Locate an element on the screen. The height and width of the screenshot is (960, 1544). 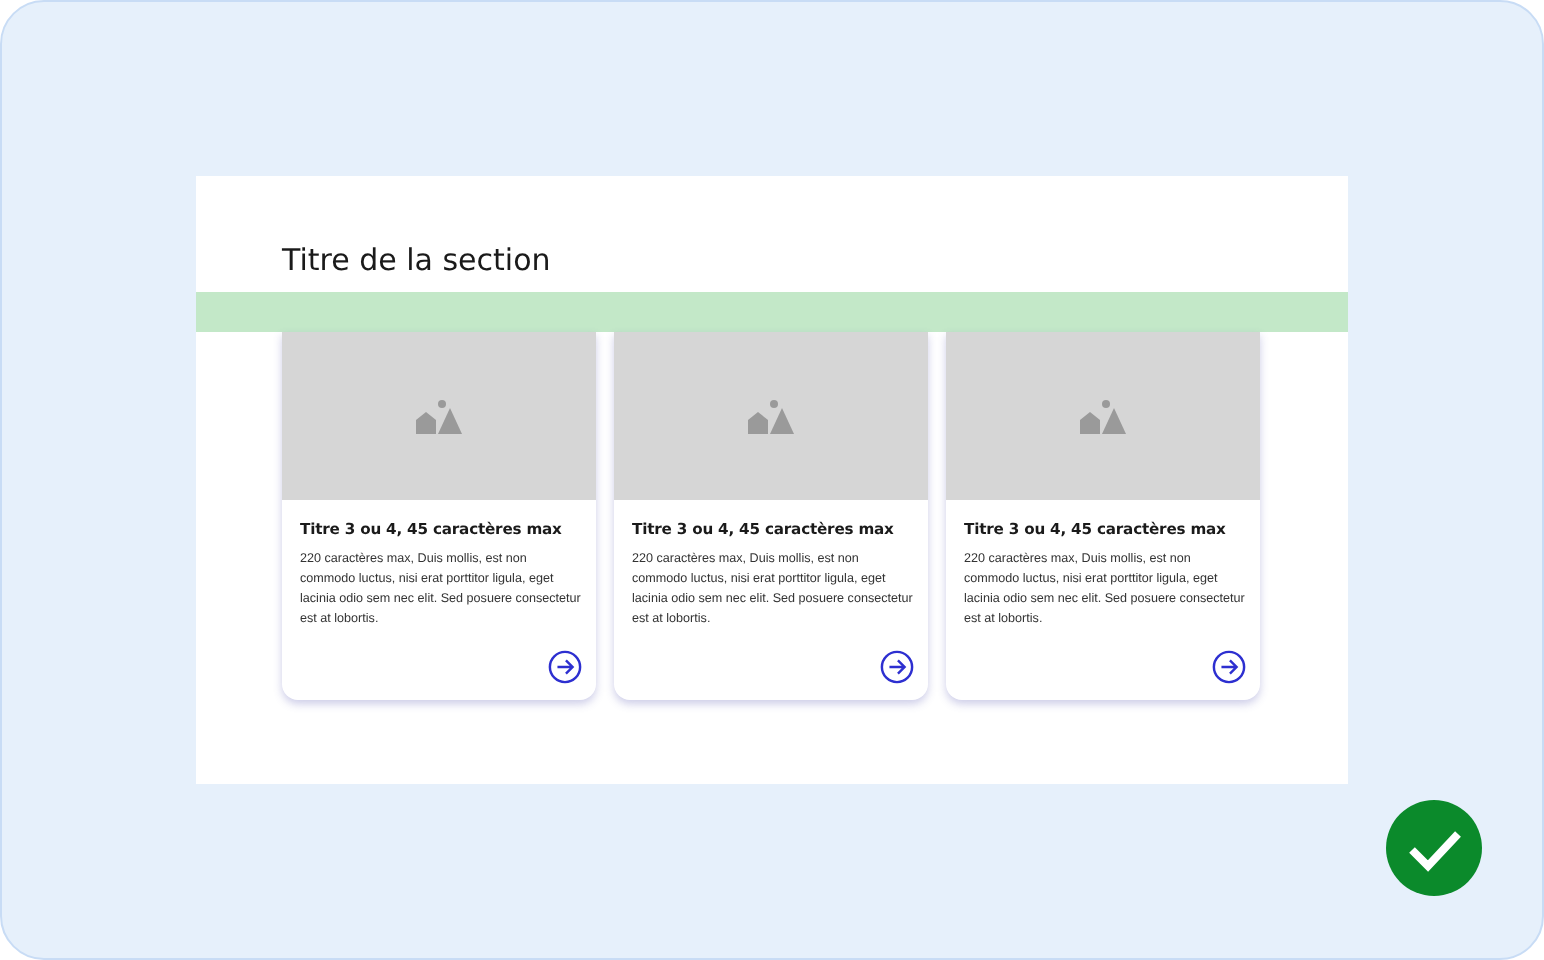
check-icon is located at coordinates (1434, 848).